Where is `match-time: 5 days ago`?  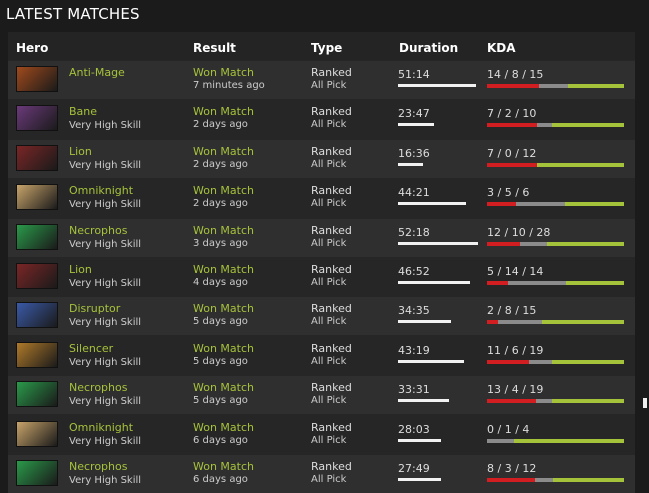 match-time: 5 days ago is located at coordinates (220, 361).